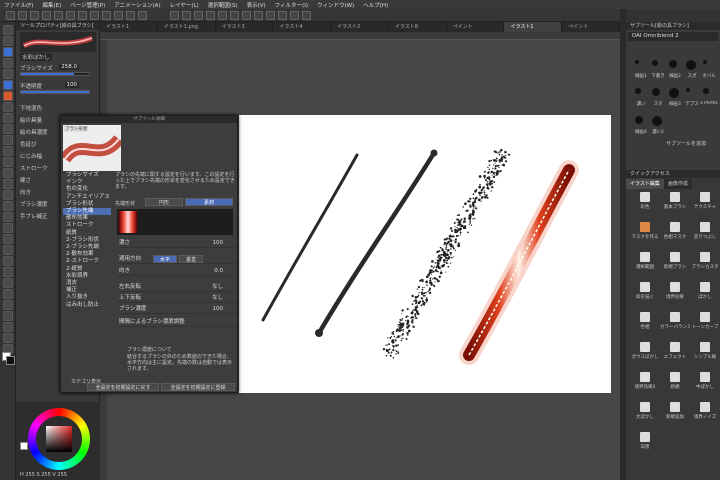 This screenshot has height=480, width=720. I want to click on quick-access-item: 塗りつぶし, so click(705, 233).